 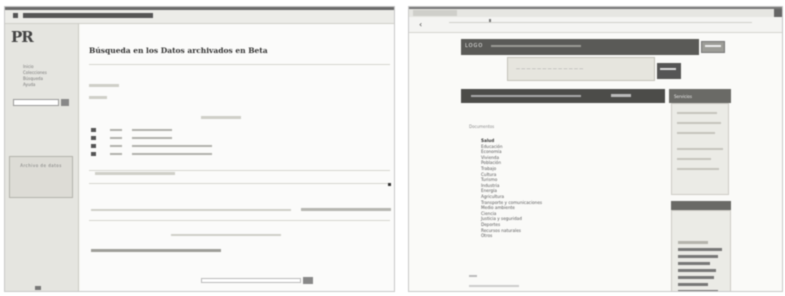 What do you see at coordinates (35, 72) in the screenshot?
I see `sidebar-link: Colecciones` at bounding box center [35, 72].